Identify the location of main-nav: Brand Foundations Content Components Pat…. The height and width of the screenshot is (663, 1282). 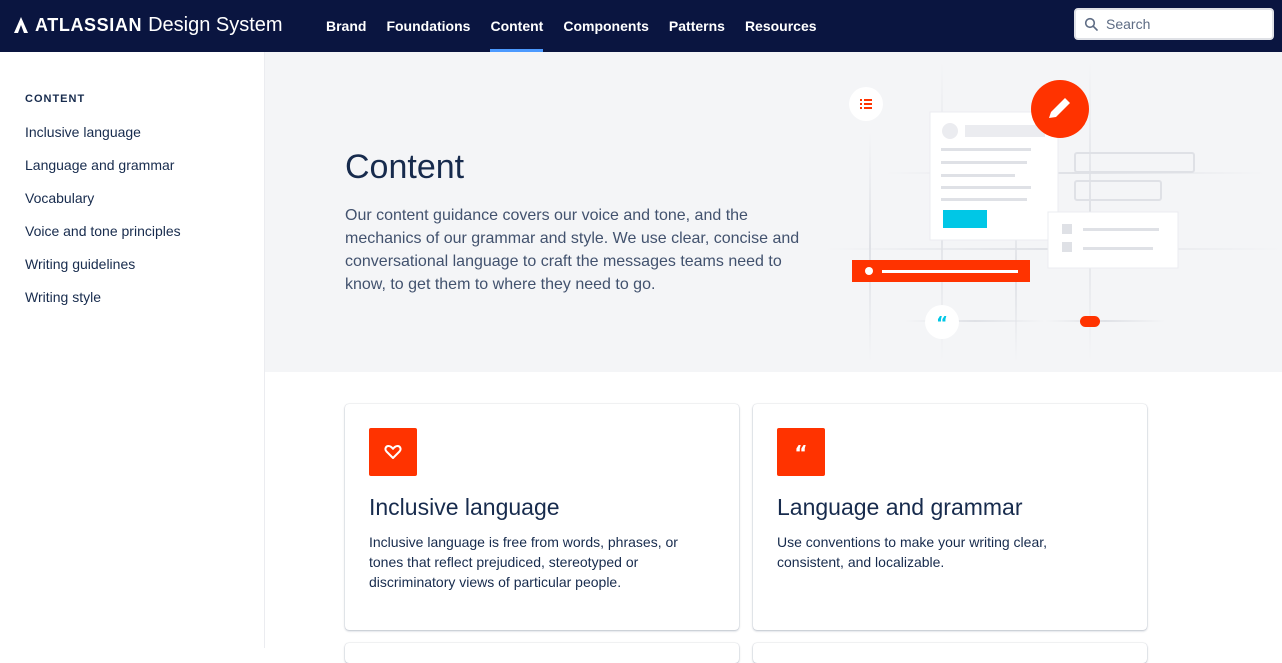
(571, 26).